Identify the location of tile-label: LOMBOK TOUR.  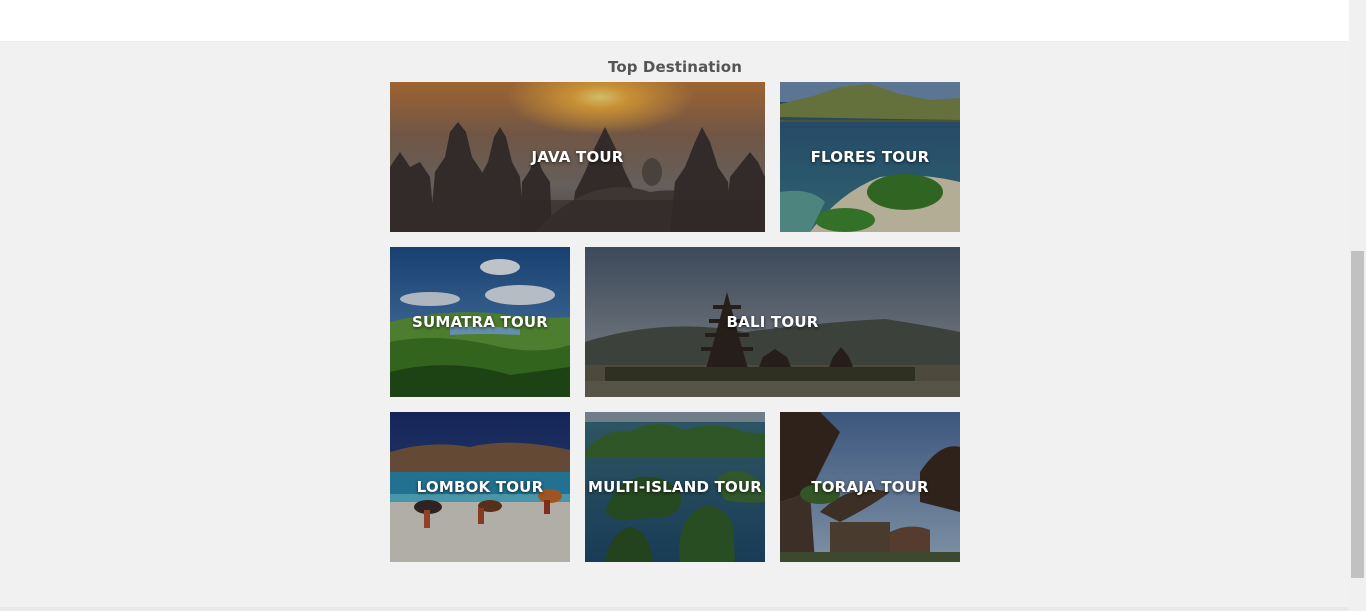
(480, 487).